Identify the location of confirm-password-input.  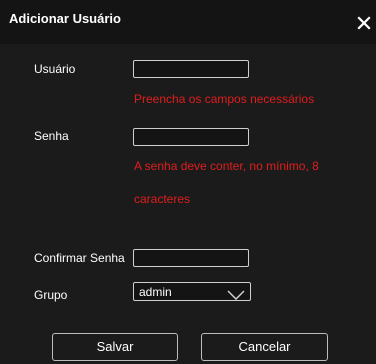
(191, 258).